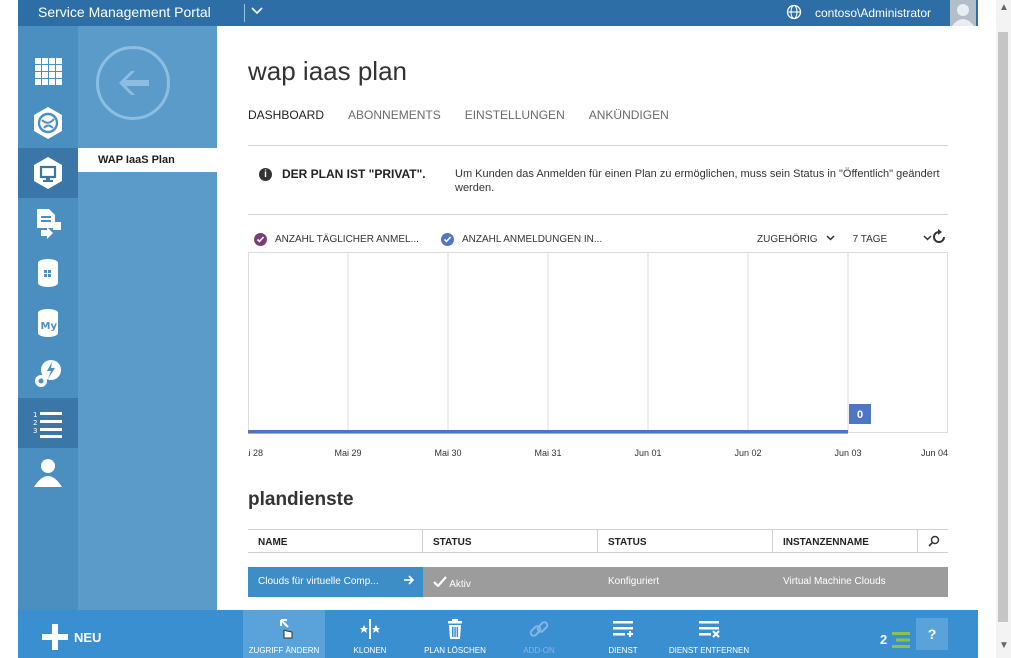  What do you see at coordinates (787, 239) in the screenshot?
I see `relation-dropdown-value: ZUGEHÖRIG` at bounding box center [787, 239].